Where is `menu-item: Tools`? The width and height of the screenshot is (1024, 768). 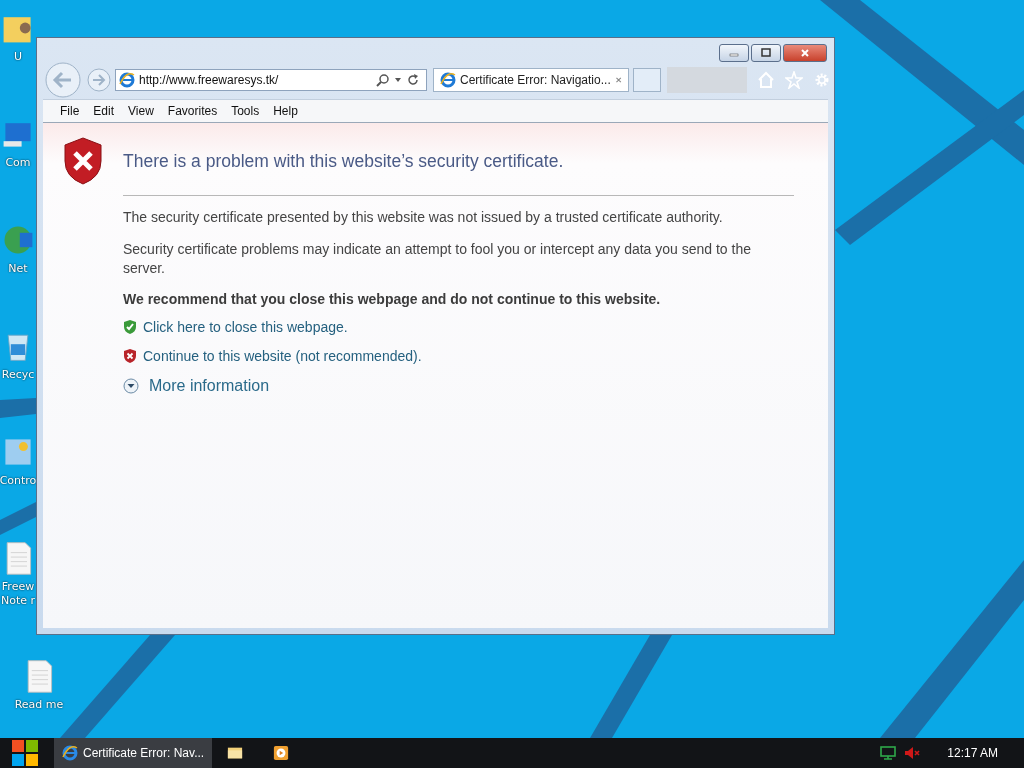 menu-item: Tools is located at coordinates (245, 111).